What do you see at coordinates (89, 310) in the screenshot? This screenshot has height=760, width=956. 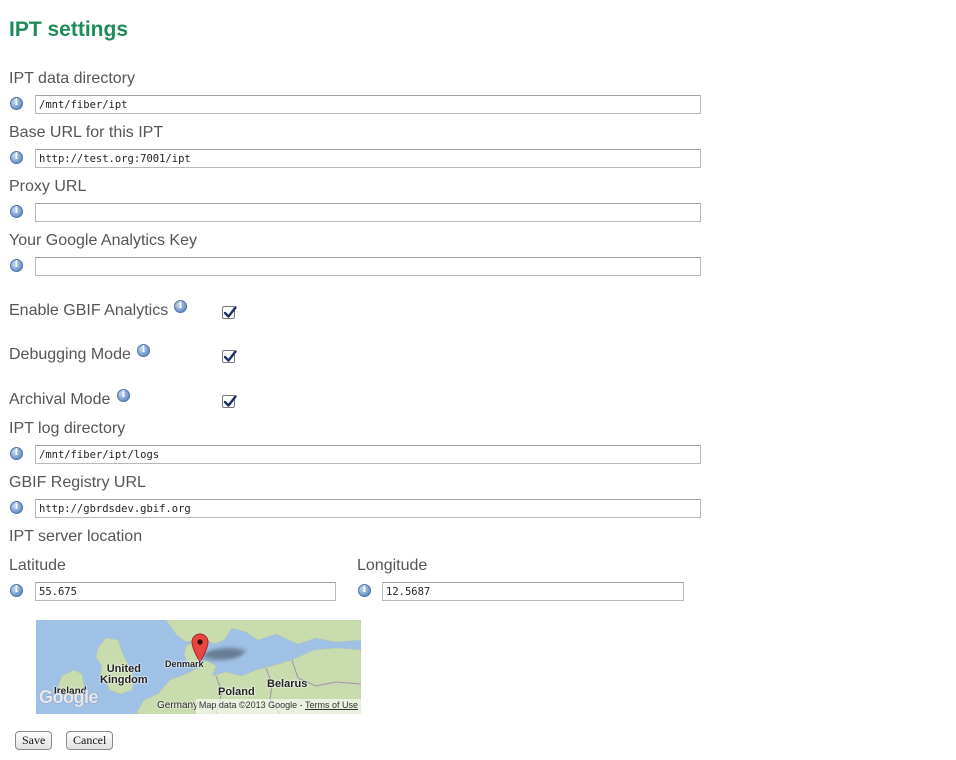 I see `gbif-analytics-label: Enable GBIF Analytics` at bounding box center [89, 310].